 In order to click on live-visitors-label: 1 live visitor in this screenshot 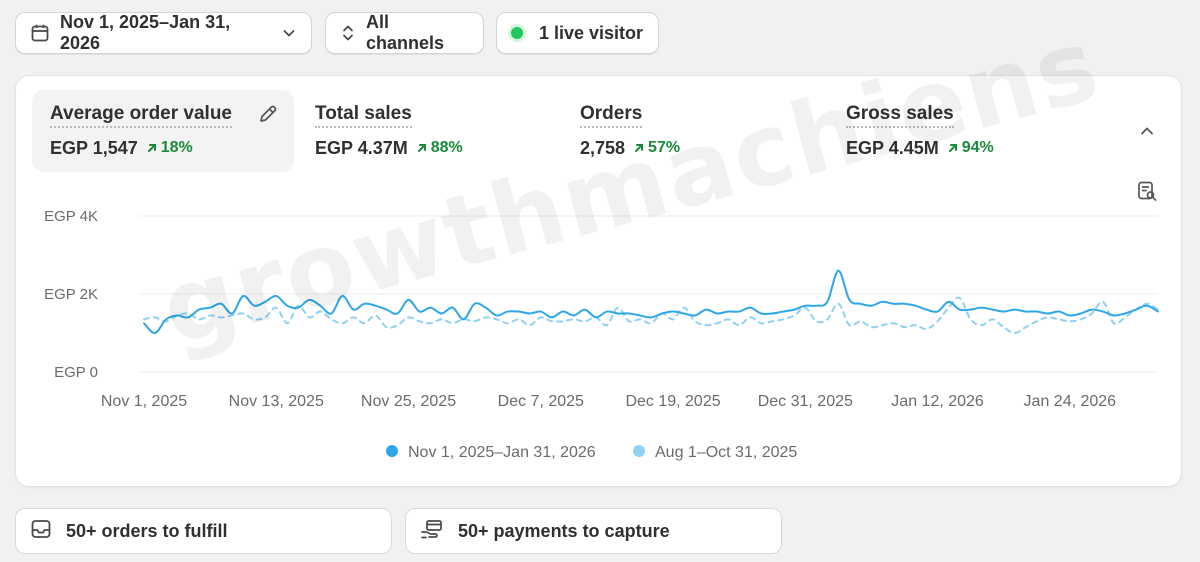, I will do `click(591, 32)`.